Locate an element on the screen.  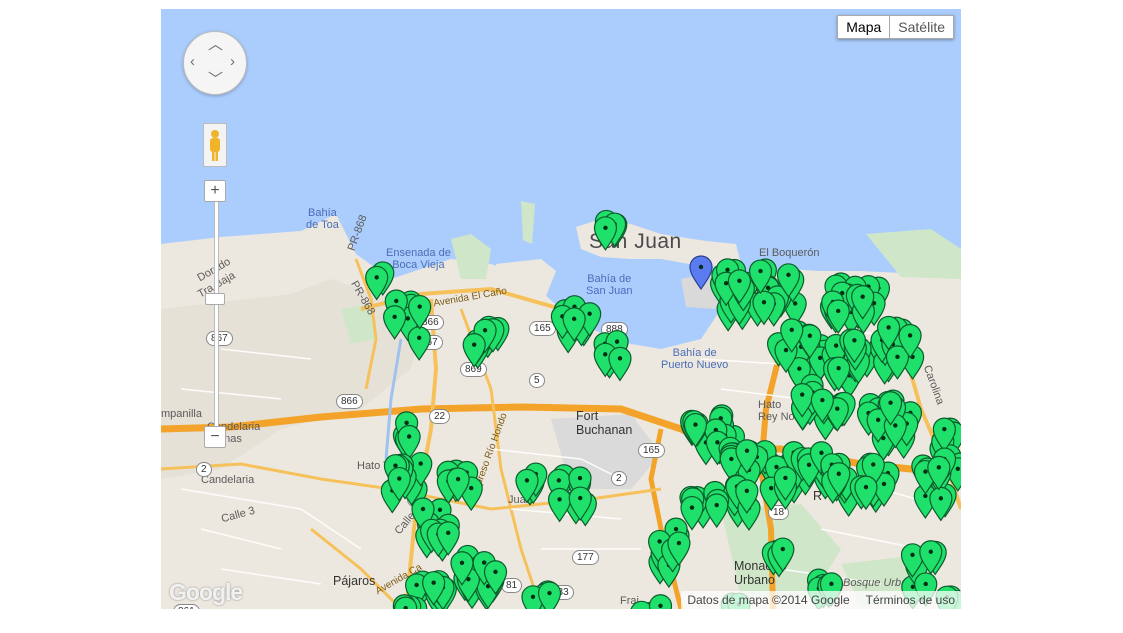
pan-left-icon: ‹ is located at coordinates (192, 61).